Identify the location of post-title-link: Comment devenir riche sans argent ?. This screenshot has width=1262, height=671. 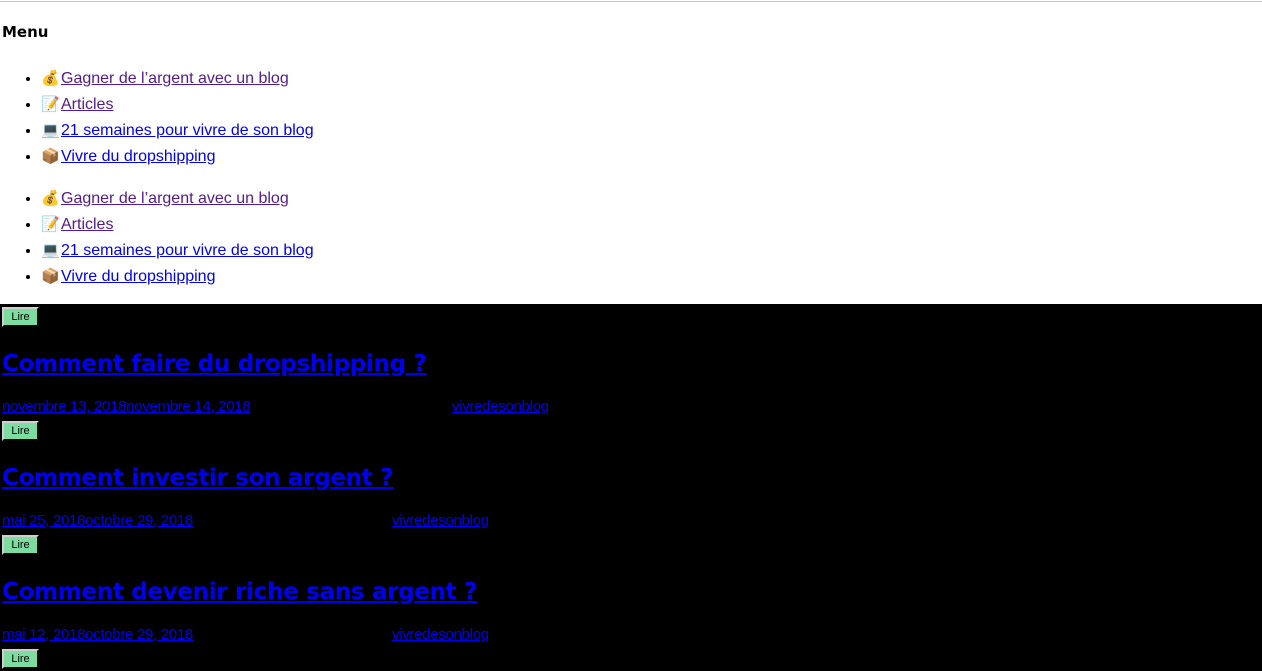
(239, 592).